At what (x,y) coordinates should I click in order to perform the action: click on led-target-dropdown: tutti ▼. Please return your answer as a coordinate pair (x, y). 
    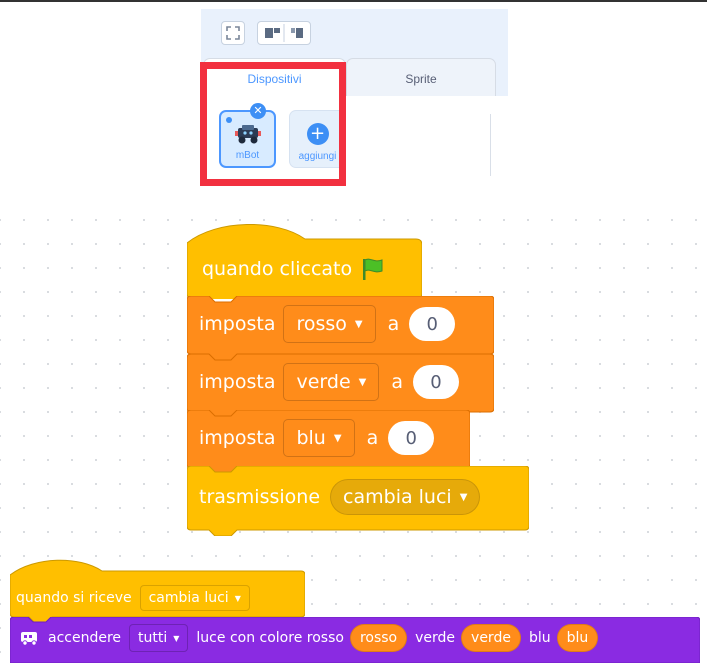
    Looking at the image, I should click on (159, 638).